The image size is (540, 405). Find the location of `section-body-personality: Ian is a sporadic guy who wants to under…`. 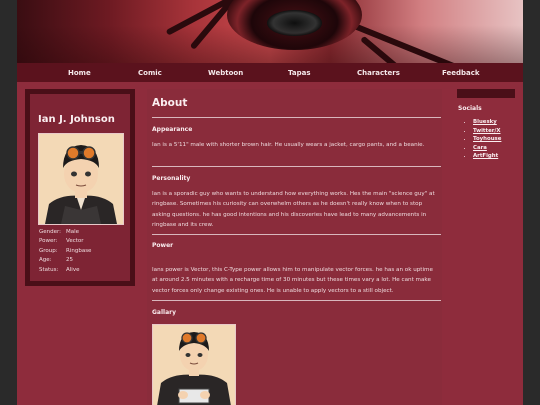

section-body-personality: Ian is a sporadic guy who wants to under… is located at coordinates (293, 209).